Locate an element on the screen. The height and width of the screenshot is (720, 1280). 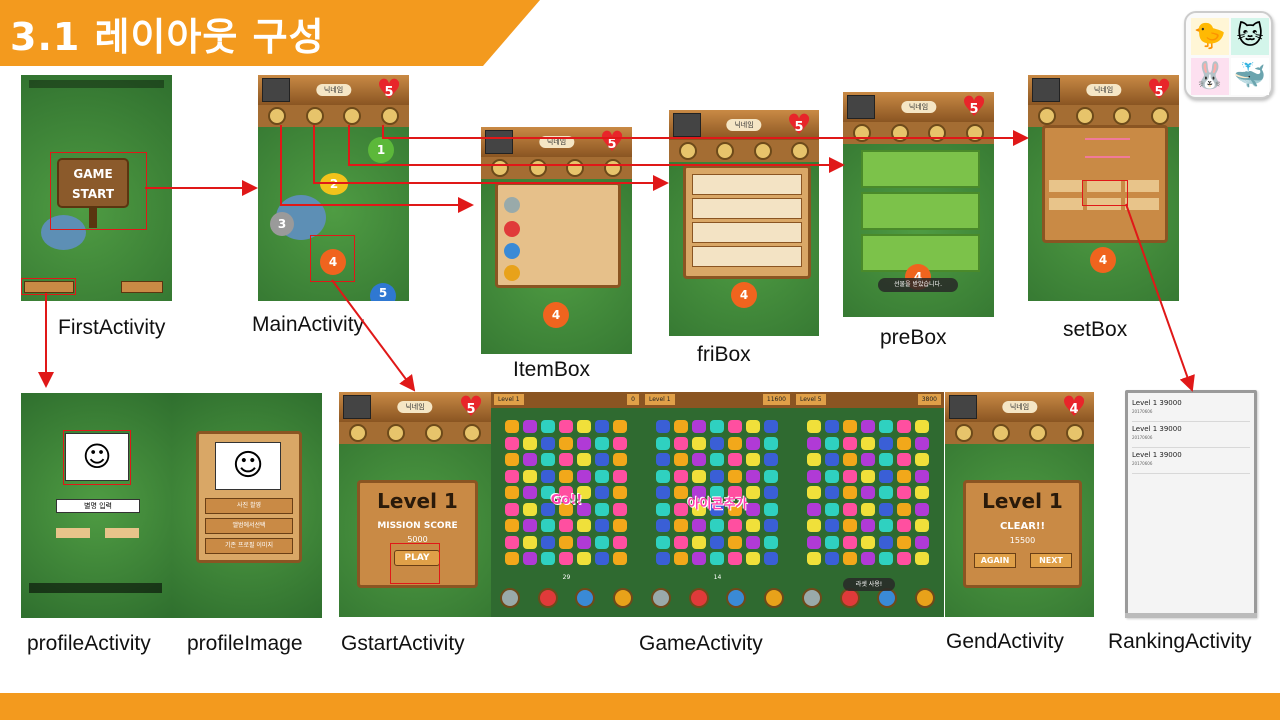
arrow-setbox-to-ranking is located at coordinates (1160, 297).